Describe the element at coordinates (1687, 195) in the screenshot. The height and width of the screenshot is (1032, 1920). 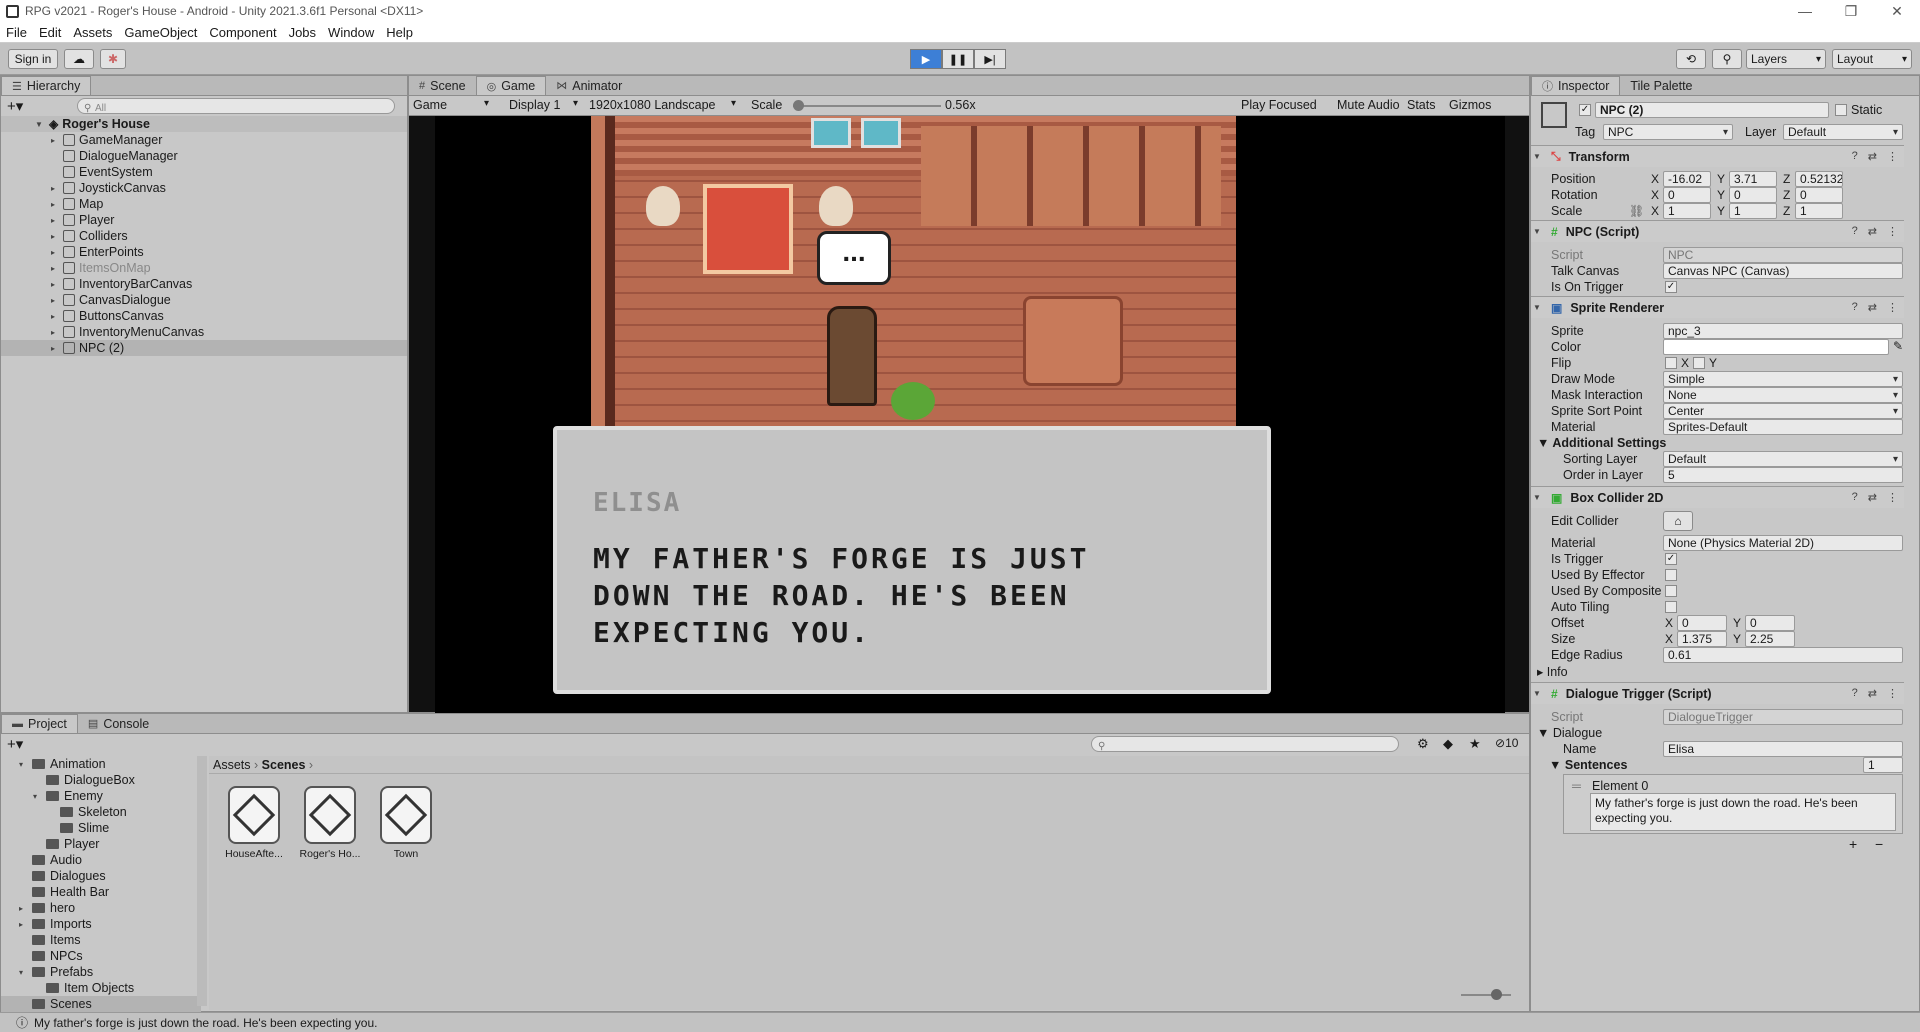
I see `rotation-x-field: 0` at that location.